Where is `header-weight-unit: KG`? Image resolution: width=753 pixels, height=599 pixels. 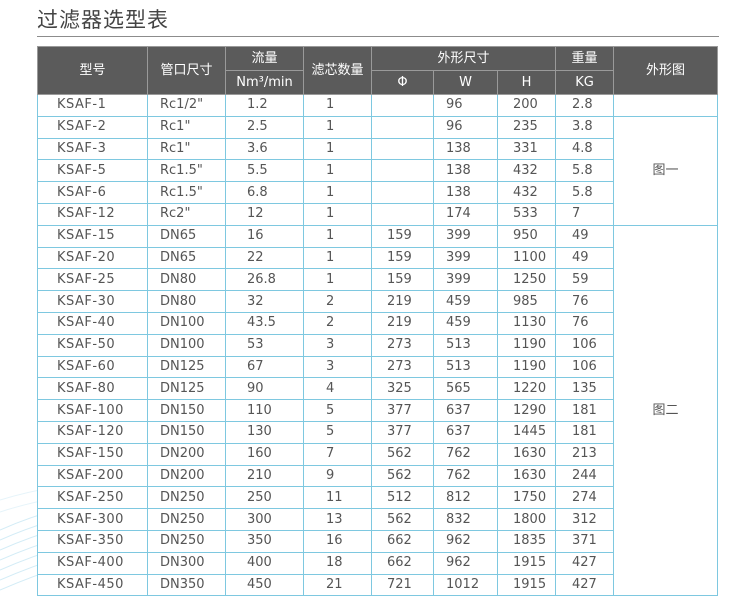
header-weight-unit: KG is located at coordinates (584, 82).